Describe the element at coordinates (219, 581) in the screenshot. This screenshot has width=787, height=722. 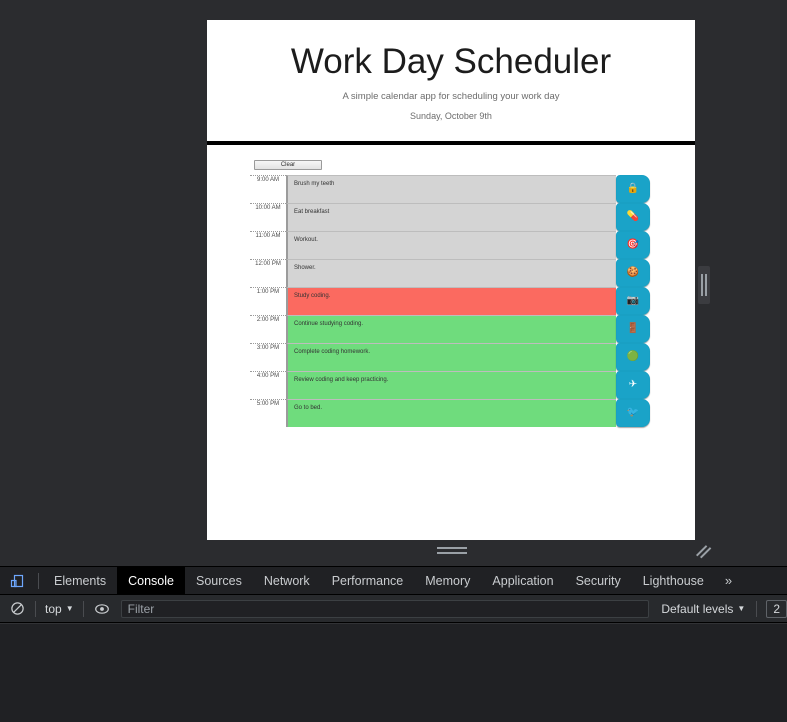
I see `tab-sources: Sources` at that location.